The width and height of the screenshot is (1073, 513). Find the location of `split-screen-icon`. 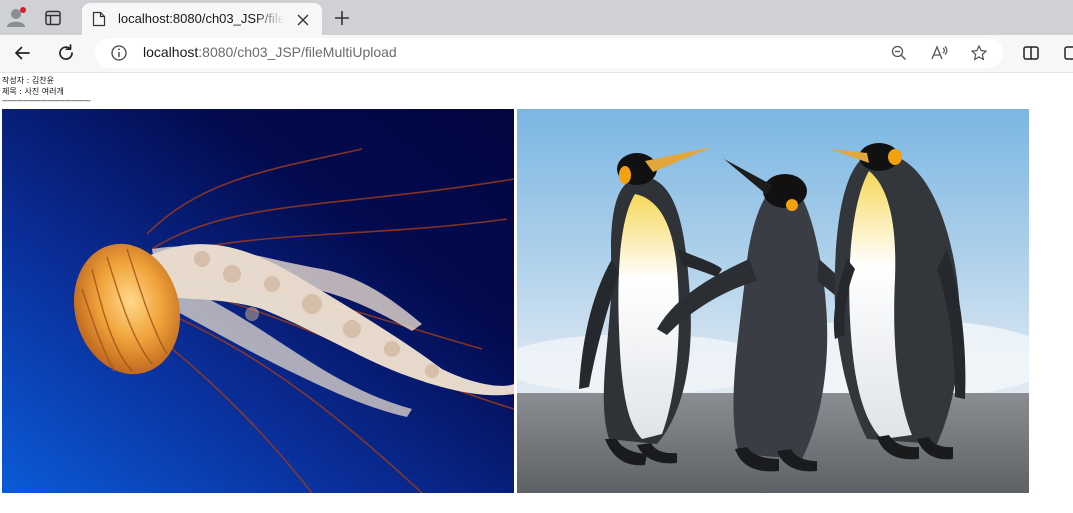

split-screen-icon is located at coordinates (1031, 53).